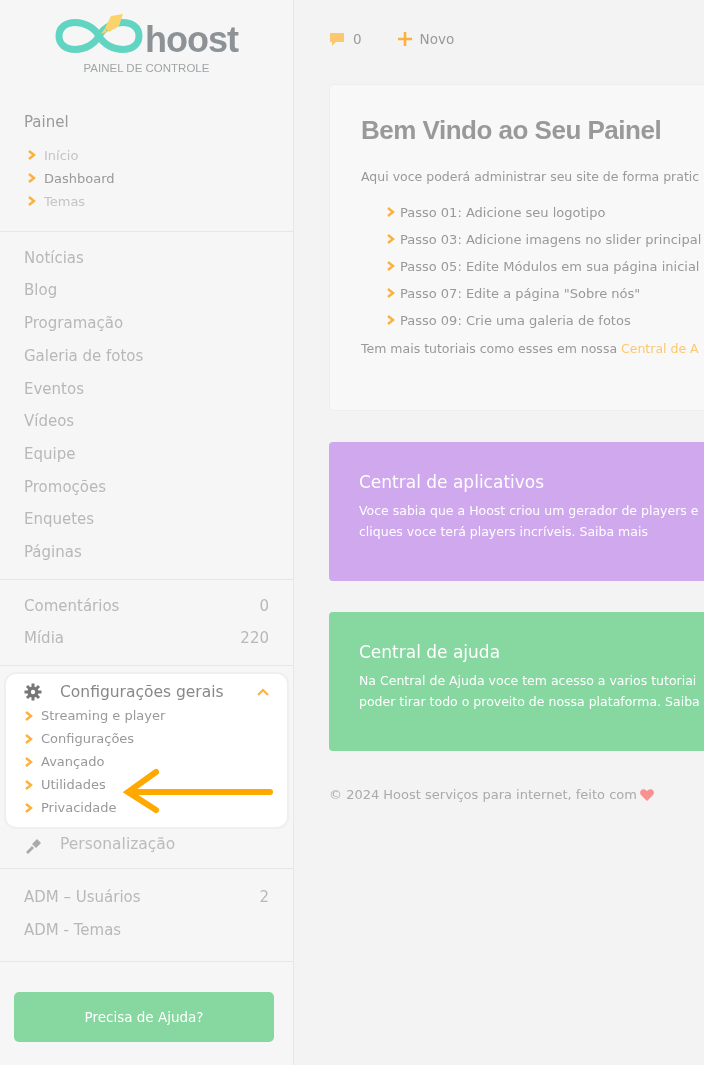 The height and width of the screenshot is (1065, 704). I want to click on card-title: Central de aplicativos, so click(452, 482).